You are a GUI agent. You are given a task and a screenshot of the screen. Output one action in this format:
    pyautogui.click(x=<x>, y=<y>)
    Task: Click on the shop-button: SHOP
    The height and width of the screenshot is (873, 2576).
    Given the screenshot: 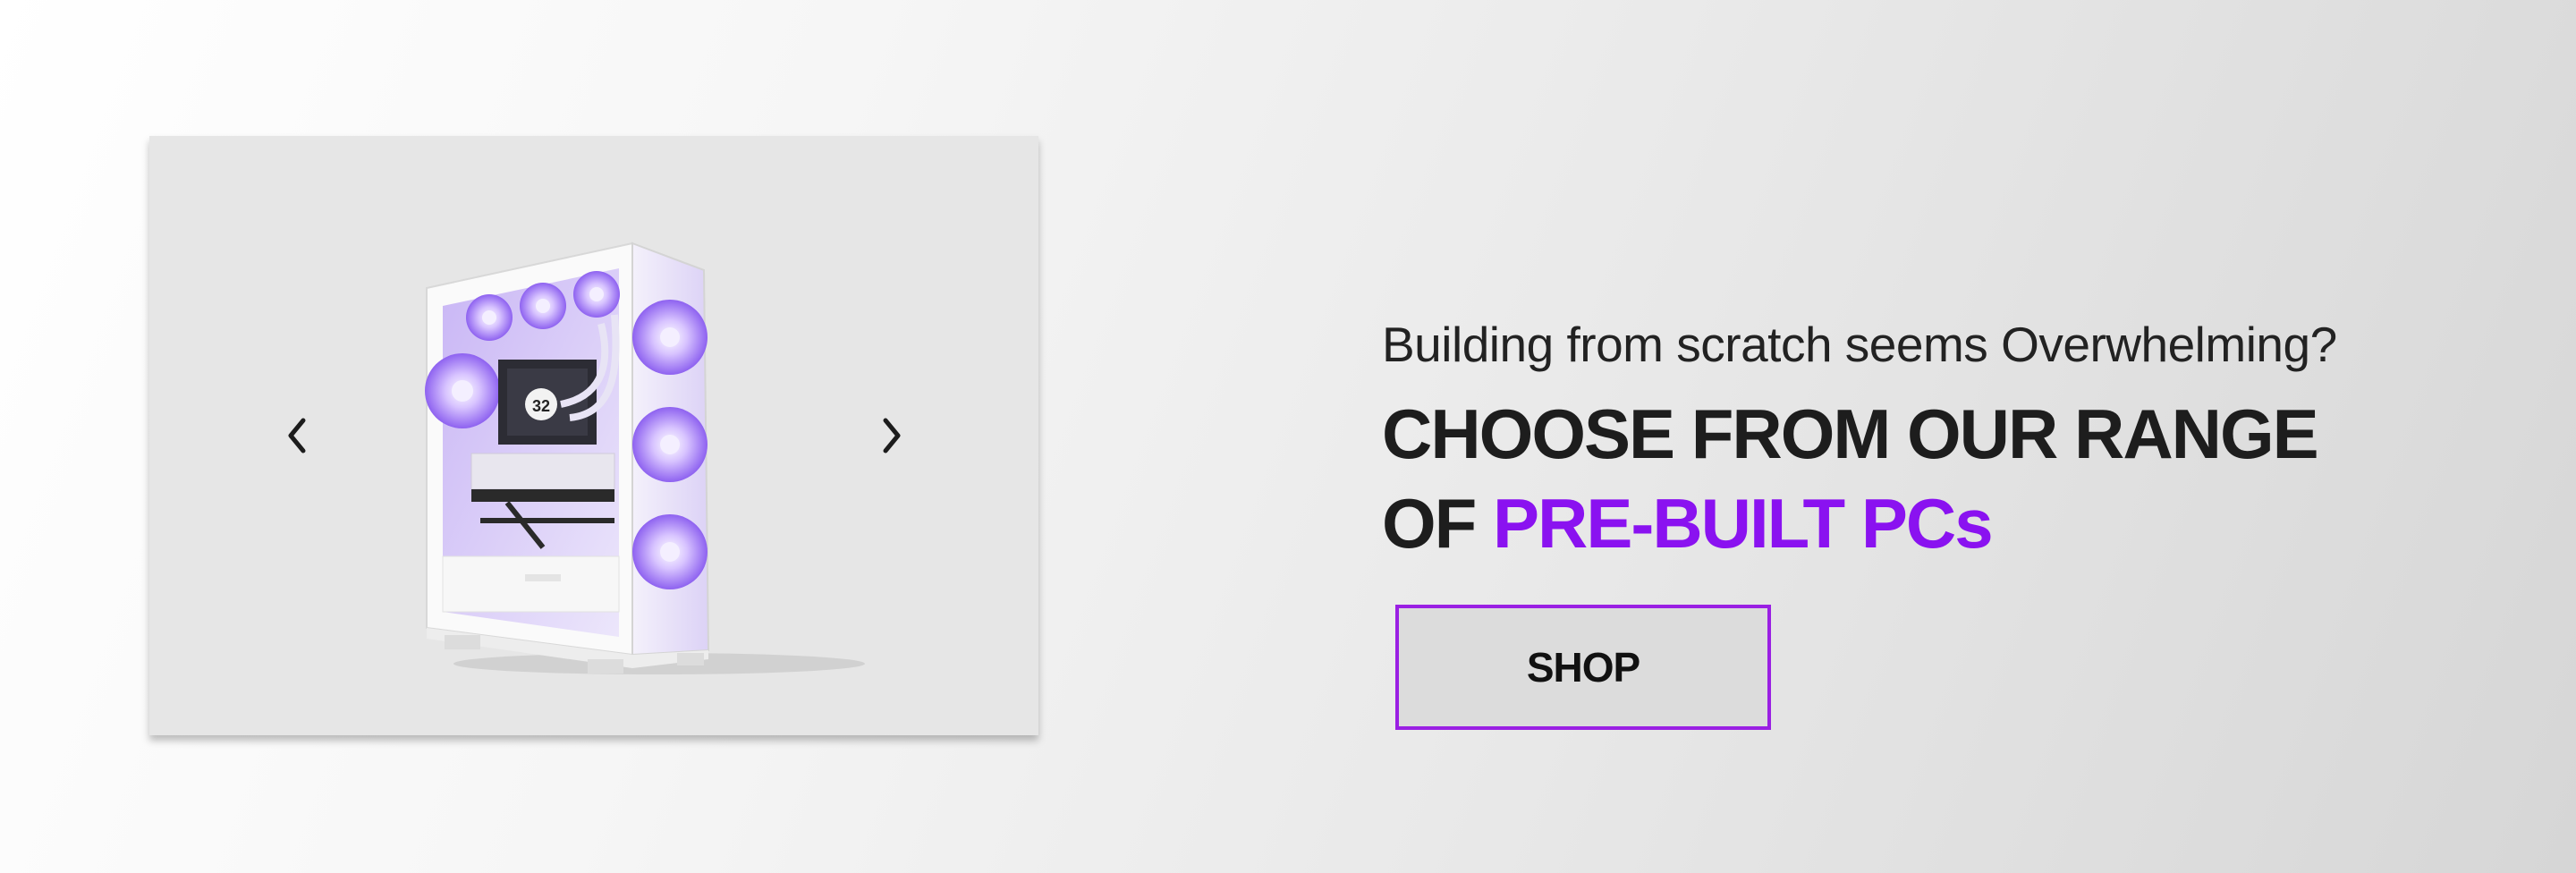 What is the action you would take?
    pyautogui.click(x=1583, y=667)
    